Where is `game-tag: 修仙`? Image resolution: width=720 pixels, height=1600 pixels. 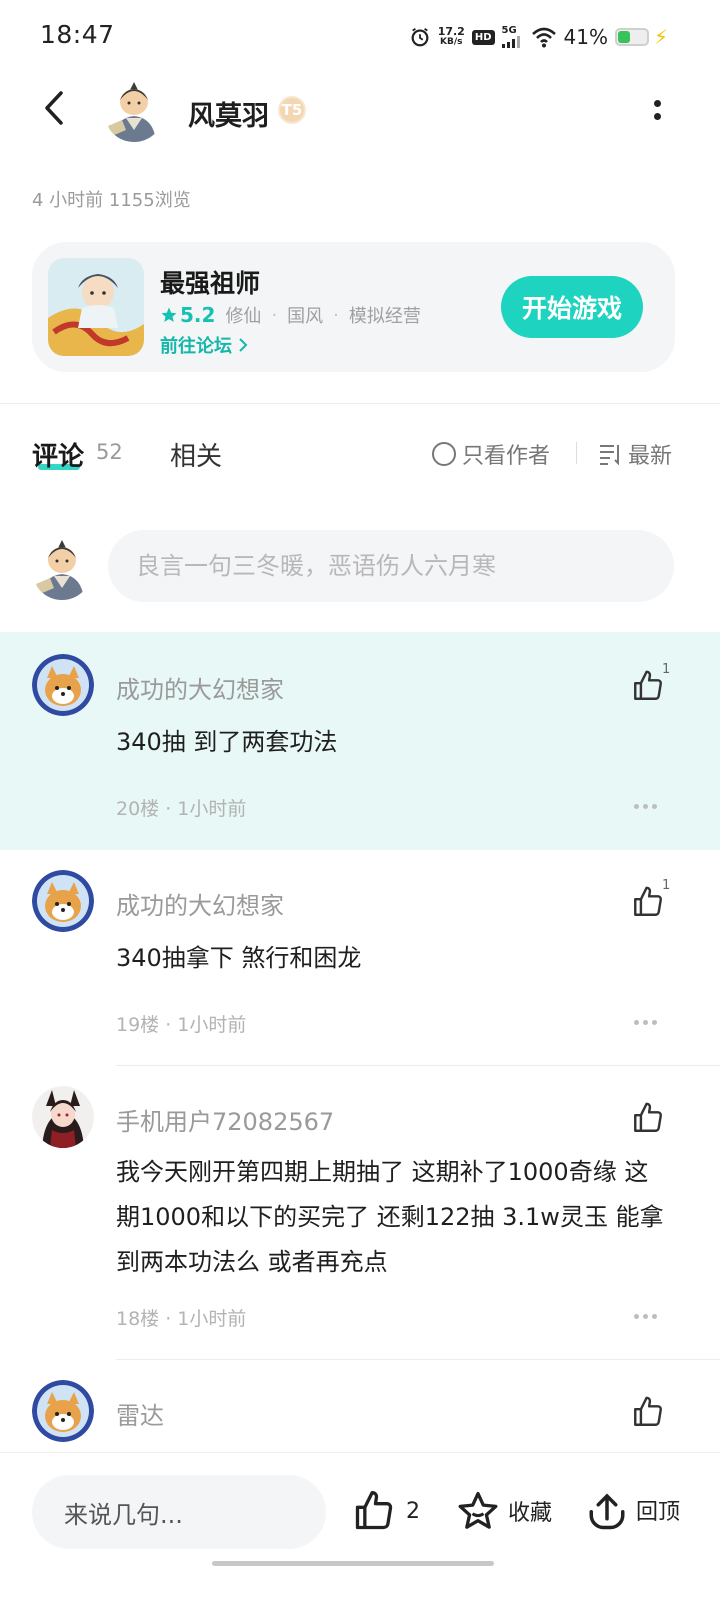
game-tag: 修仙 is located at coordinates (243, 316).